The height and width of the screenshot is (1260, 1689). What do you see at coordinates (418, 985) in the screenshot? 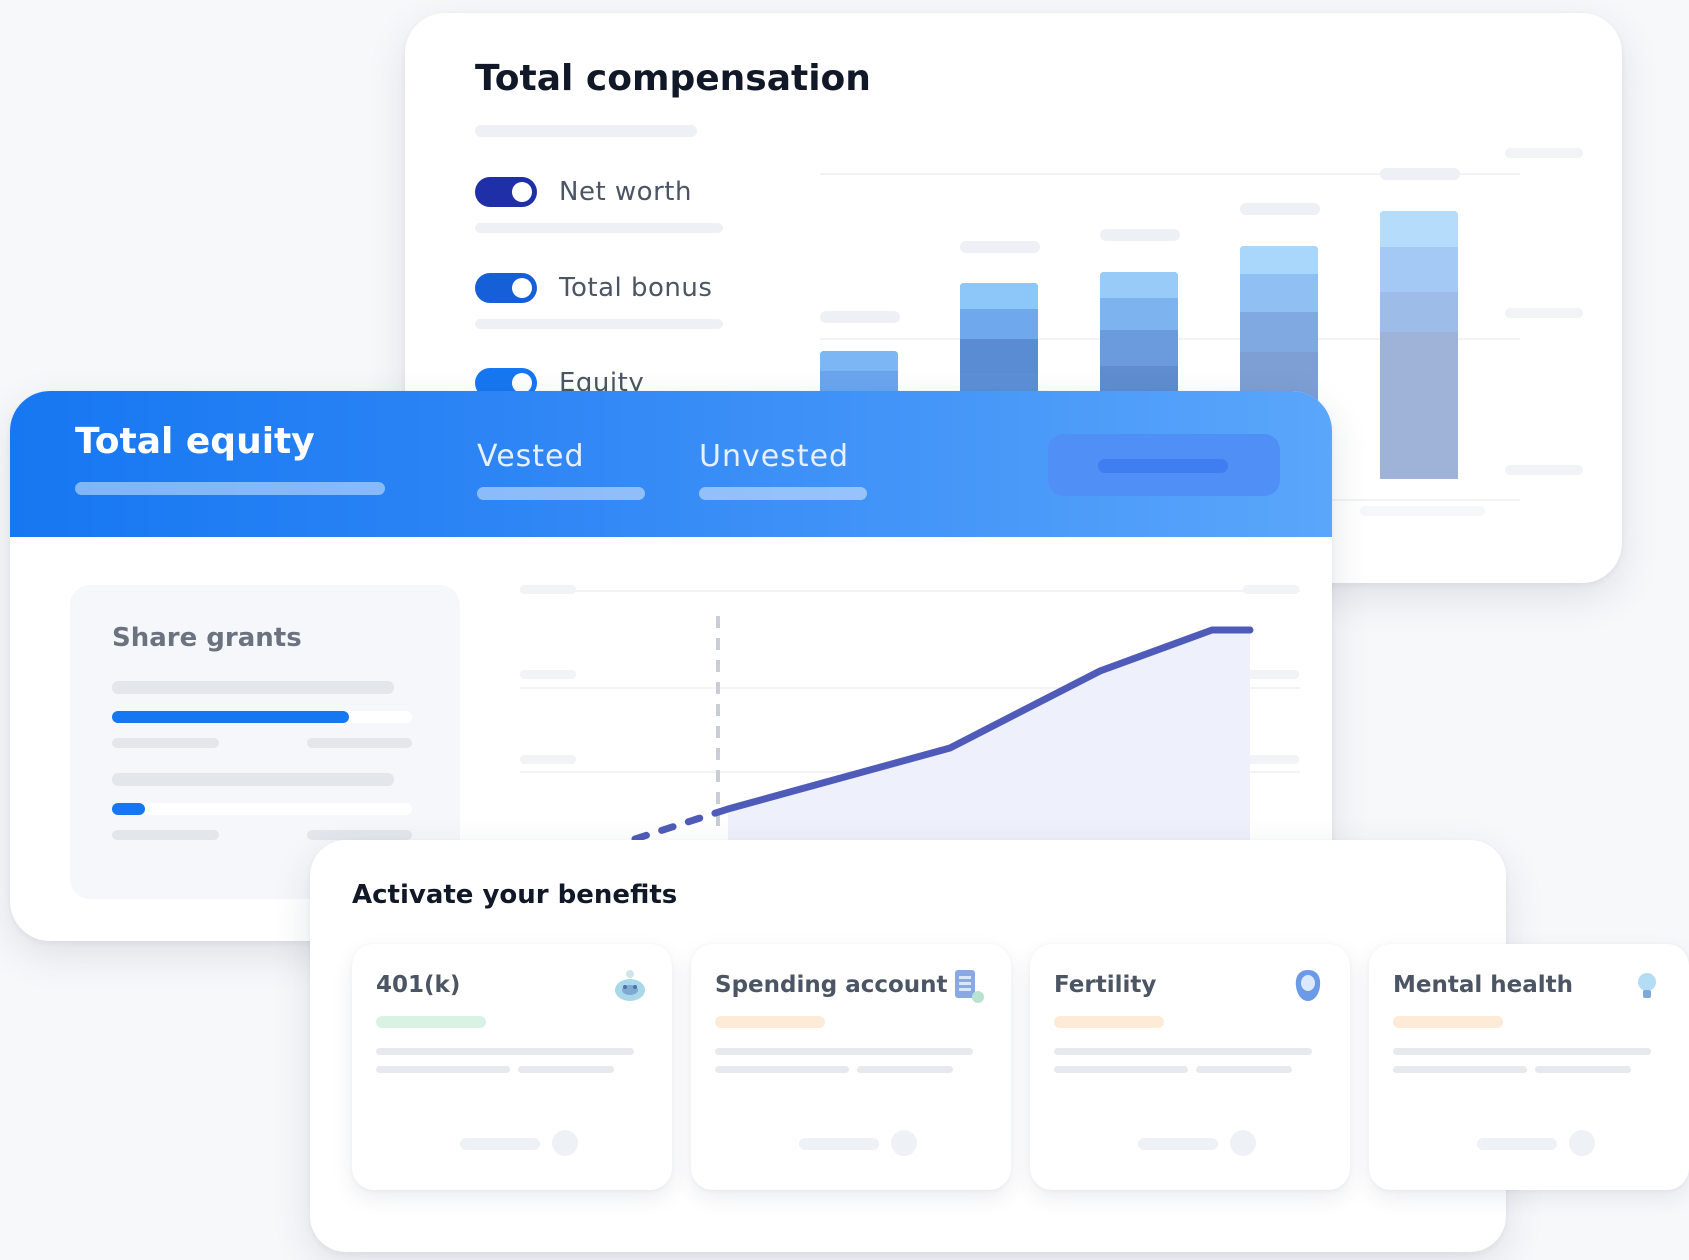
I see `benefit-label: 401(k)` at bounding box center [418, 985].